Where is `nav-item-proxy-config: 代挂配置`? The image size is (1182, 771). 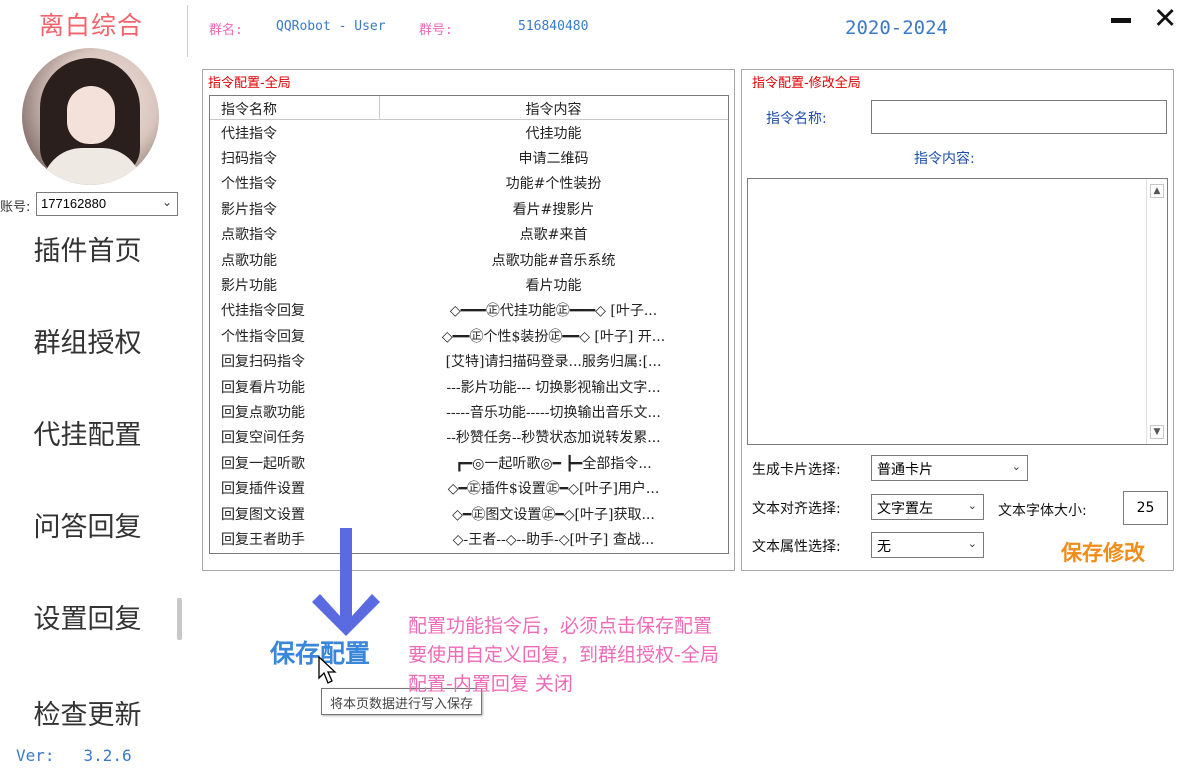
nav-item-proxy-config: 代挂配置 is located at coordinates (87, 432).